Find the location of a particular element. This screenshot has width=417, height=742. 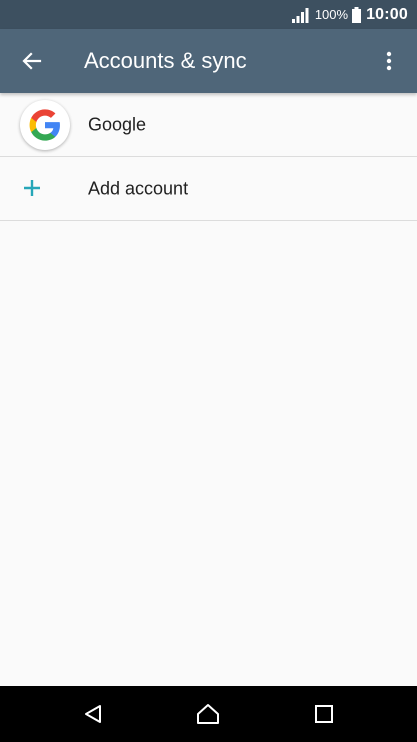

back-button is located at coordinates (32, 61).